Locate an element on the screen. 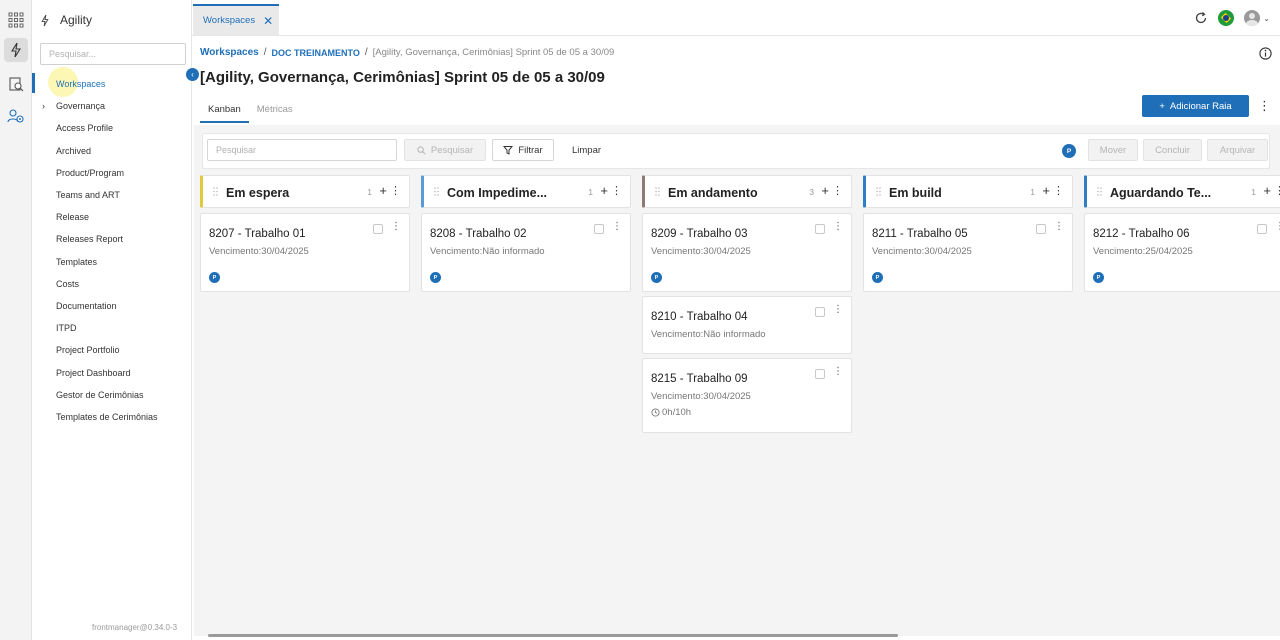 Image resolution: width=1280 pixels, height=640 pixels. tab-metricas: Métricas is located at coordinates (275, 111).